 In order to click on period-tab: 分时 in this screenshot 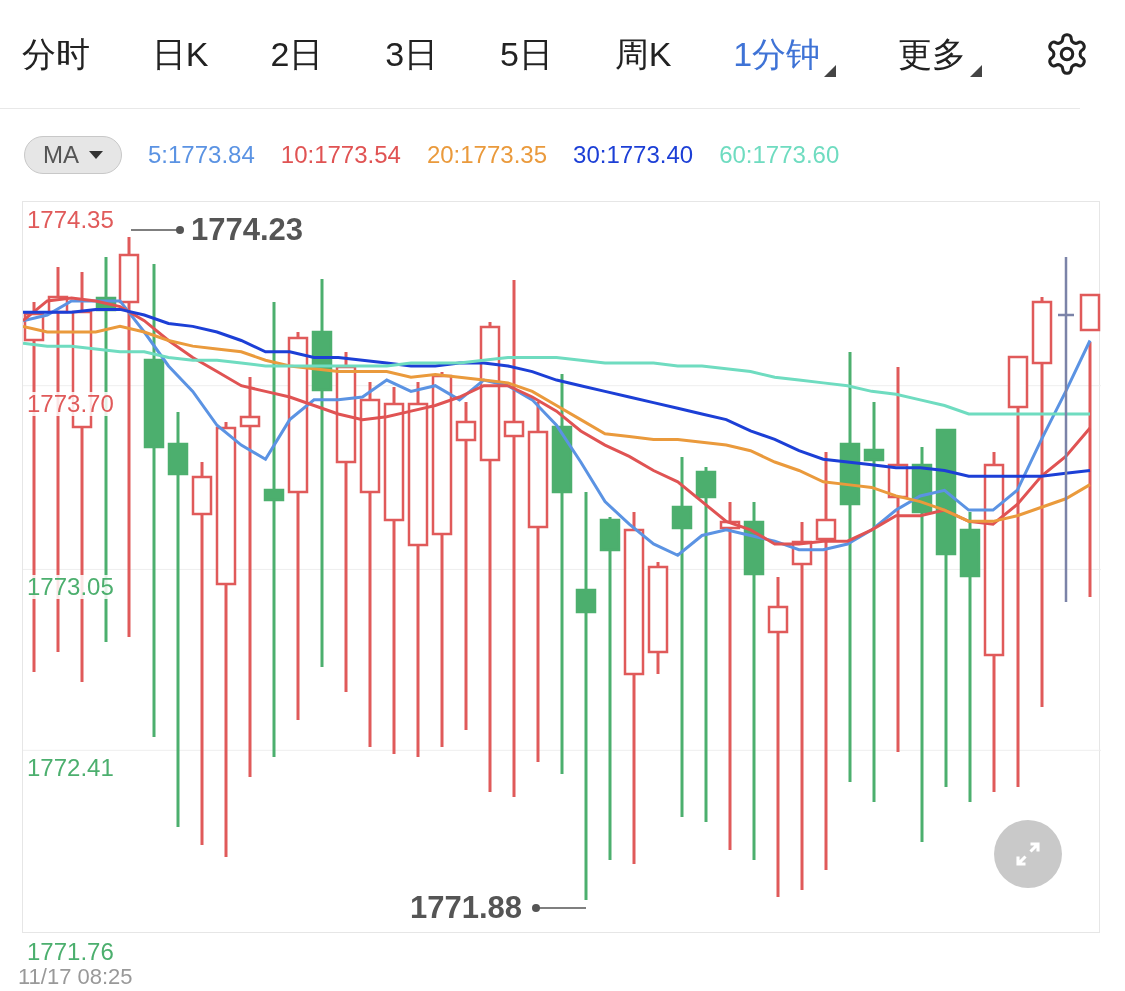, I will do `click(56, 54)`.